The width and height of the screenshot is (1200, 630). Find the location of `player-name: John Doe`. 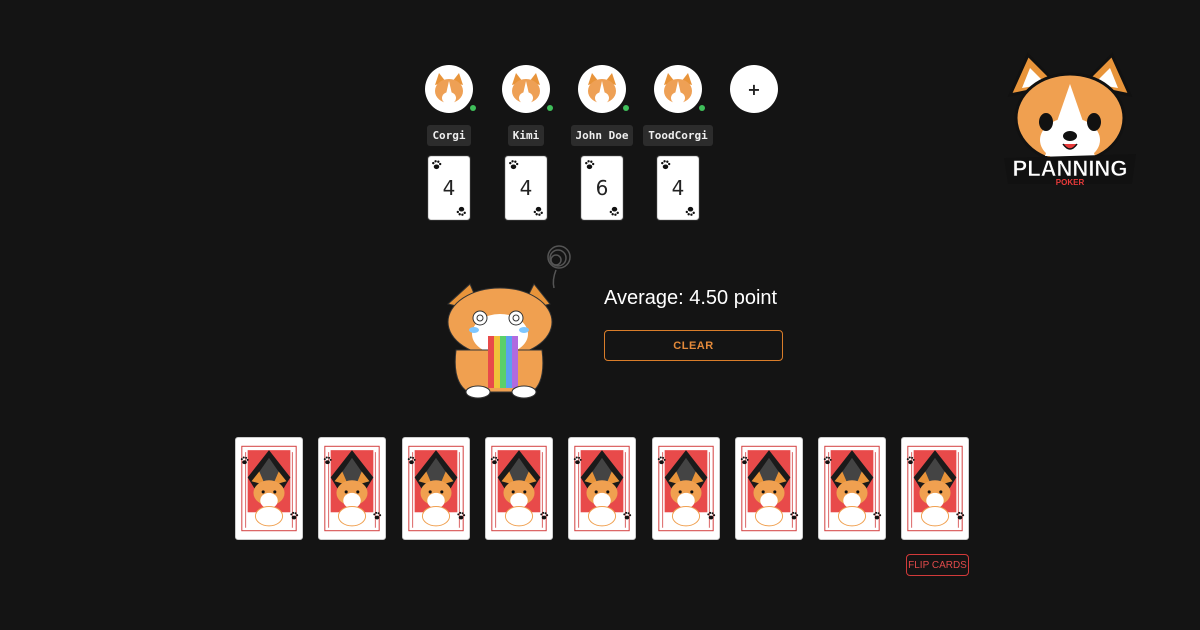

player-name: John Doe is located at coordinates (602, 135).